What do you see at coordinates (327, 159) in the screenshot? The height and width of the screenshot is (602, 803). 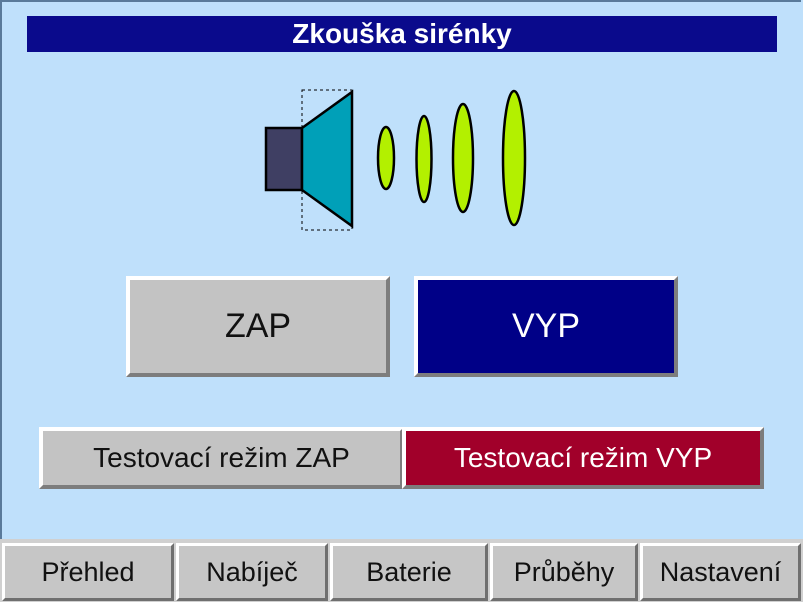 I see `speaker-cone` at bounding box center [327, 159].